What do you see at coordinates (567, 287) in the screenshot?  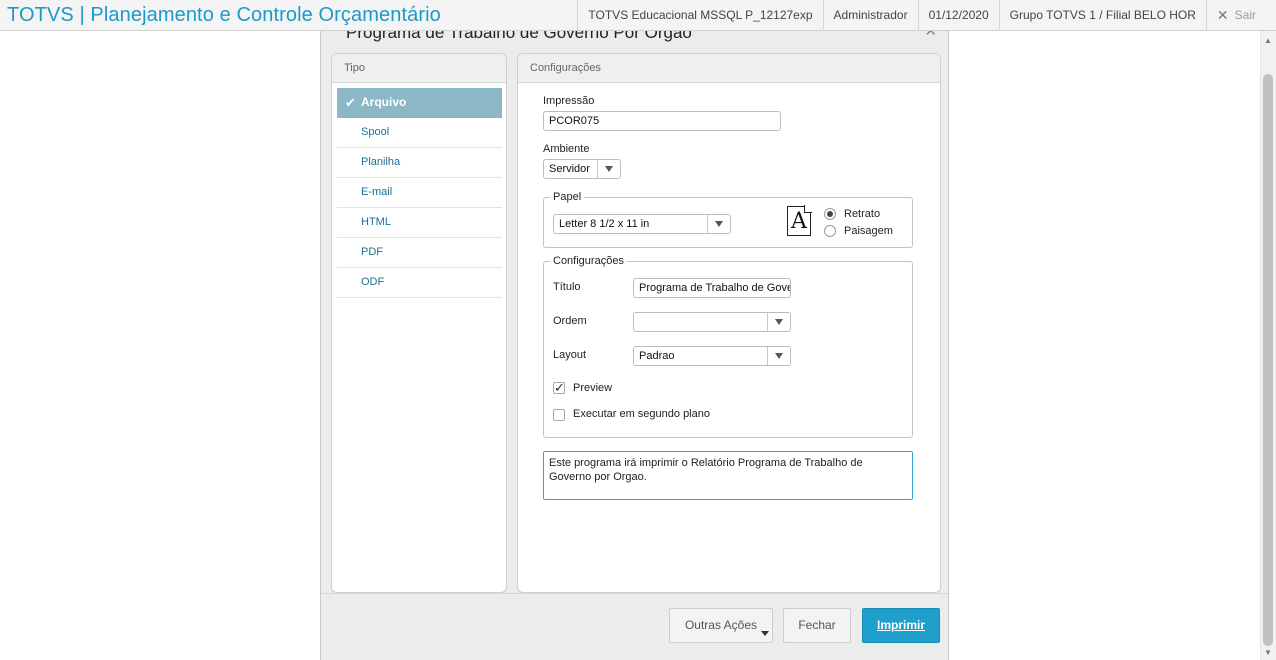 I see `titulo-label: Título` at bounding box center [567, 287].